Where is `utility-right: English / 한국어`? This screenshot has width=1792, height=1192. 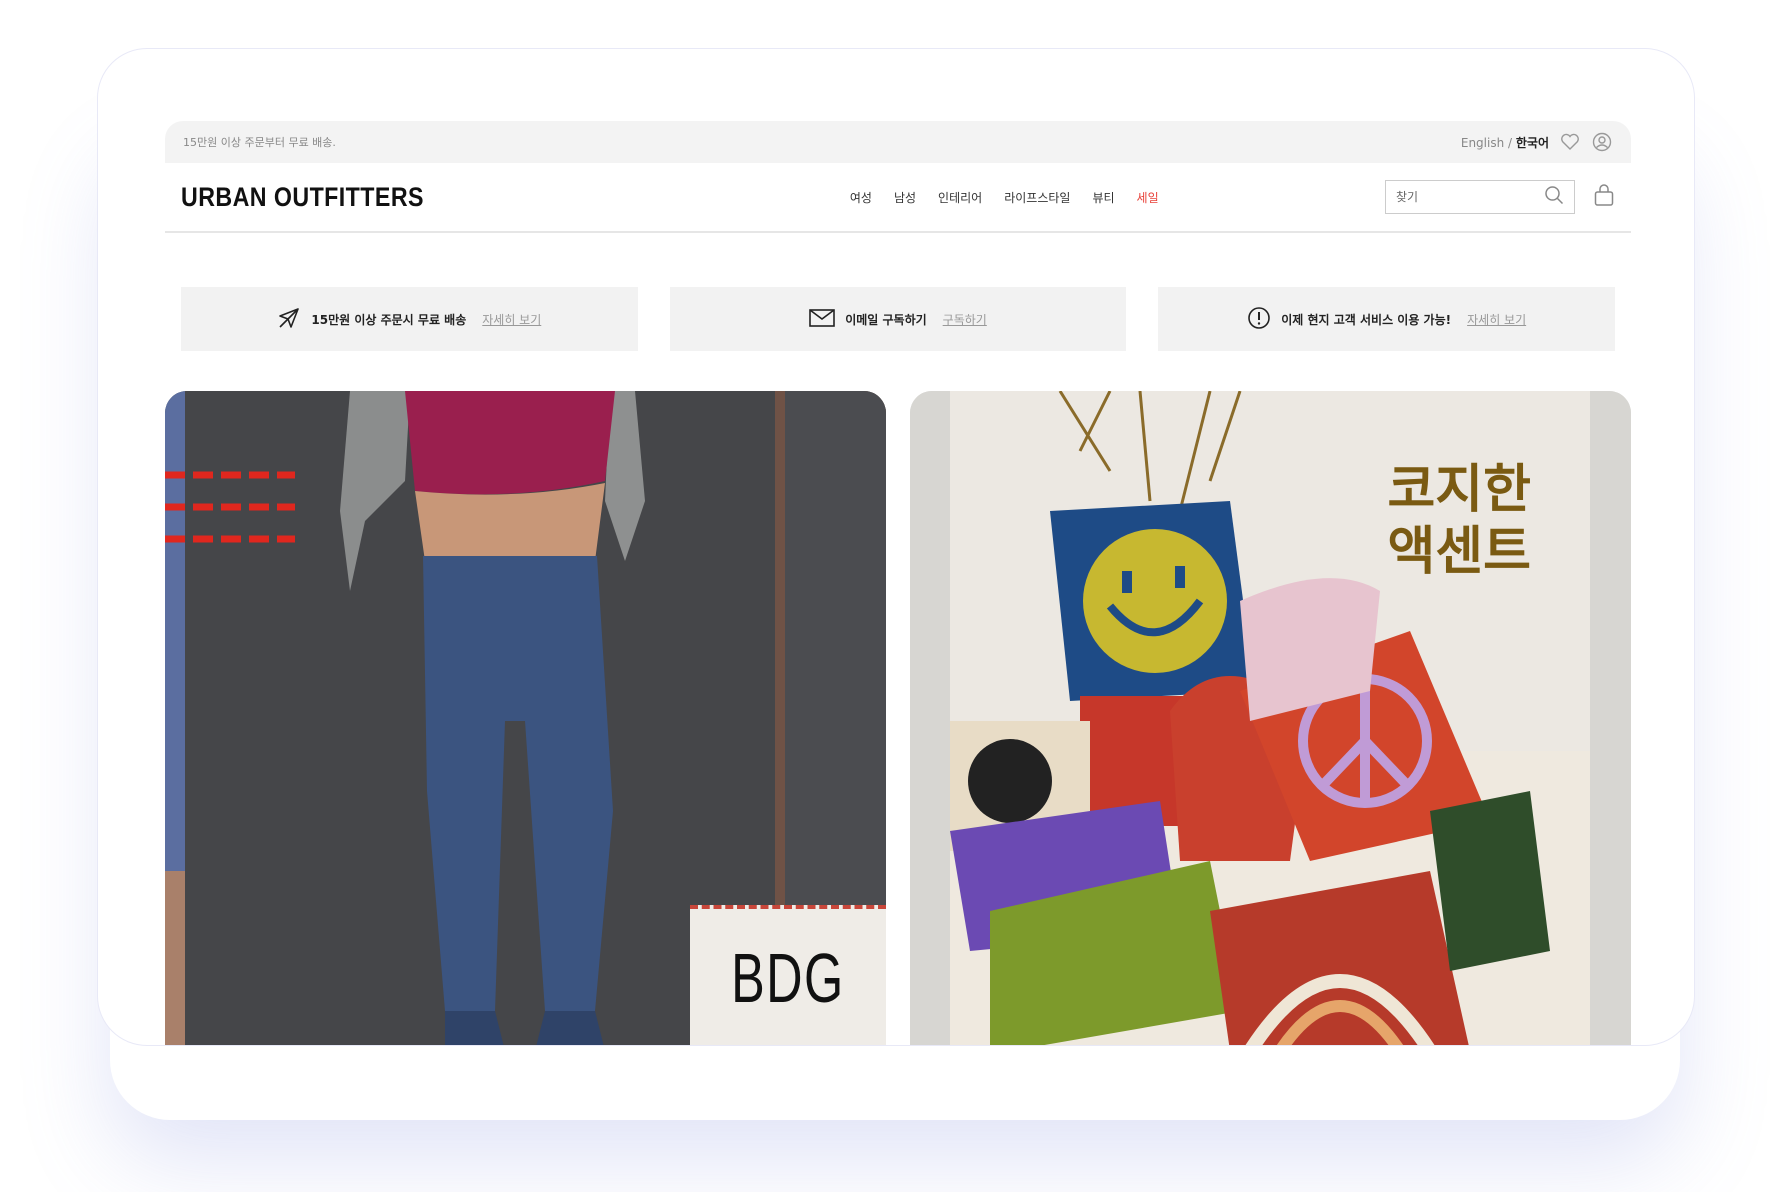
utility-right: English / 한국어 is located at coordinates (1537, 142).